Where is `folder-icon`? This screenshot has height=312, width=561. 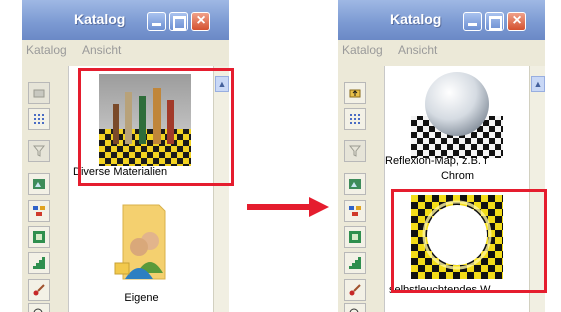
folder-icon is located at coordinates (39, 93).